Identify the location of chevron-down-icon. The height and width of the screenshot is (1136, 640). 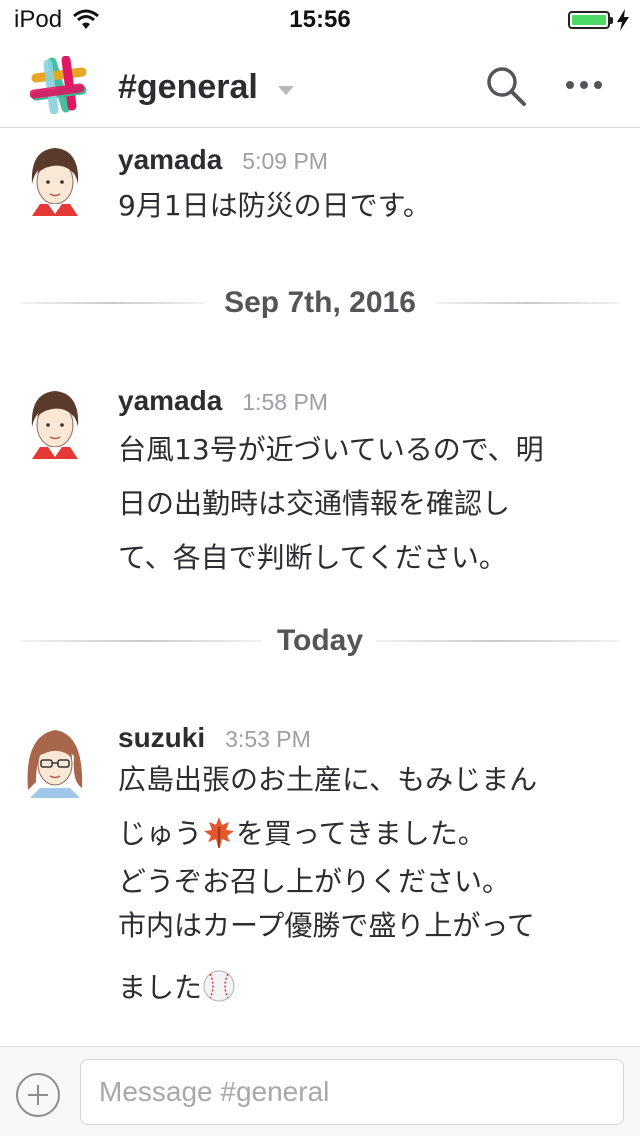
(286, 90).